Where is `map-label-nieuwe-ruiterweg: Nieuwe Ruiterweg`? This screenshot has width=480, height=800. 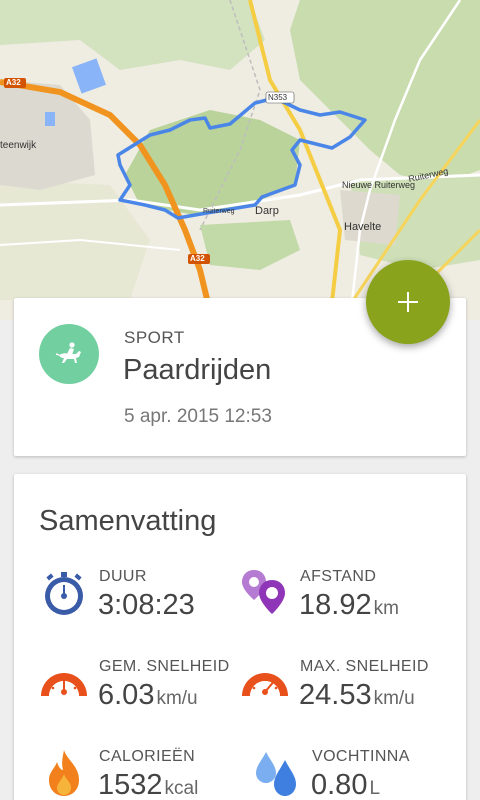
map-label-nieuwe-ruiterweg: Nieuwe Ruiterweg is located at coordinates (379, 185).